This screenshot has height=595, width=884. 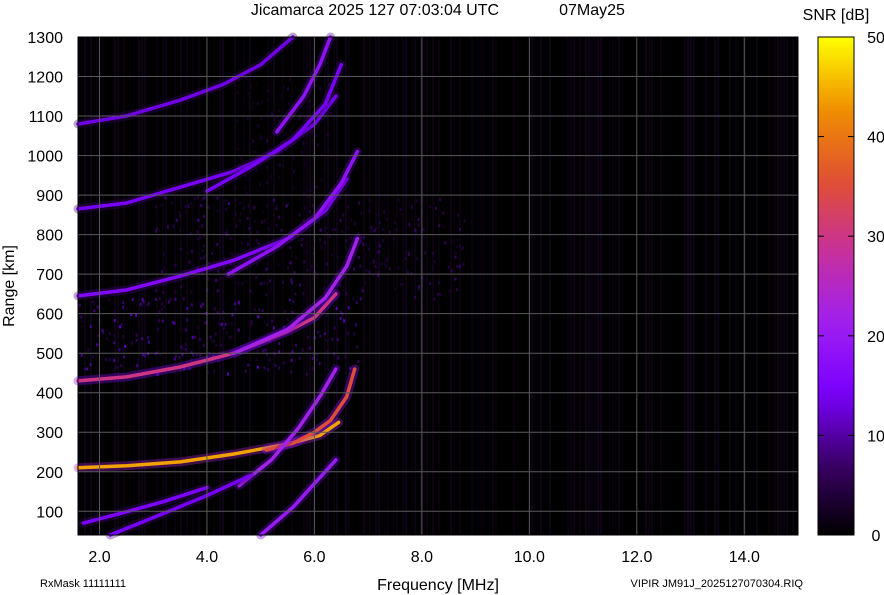 I want to click on y-tick-label: 1100, so click(x=46, y=117).